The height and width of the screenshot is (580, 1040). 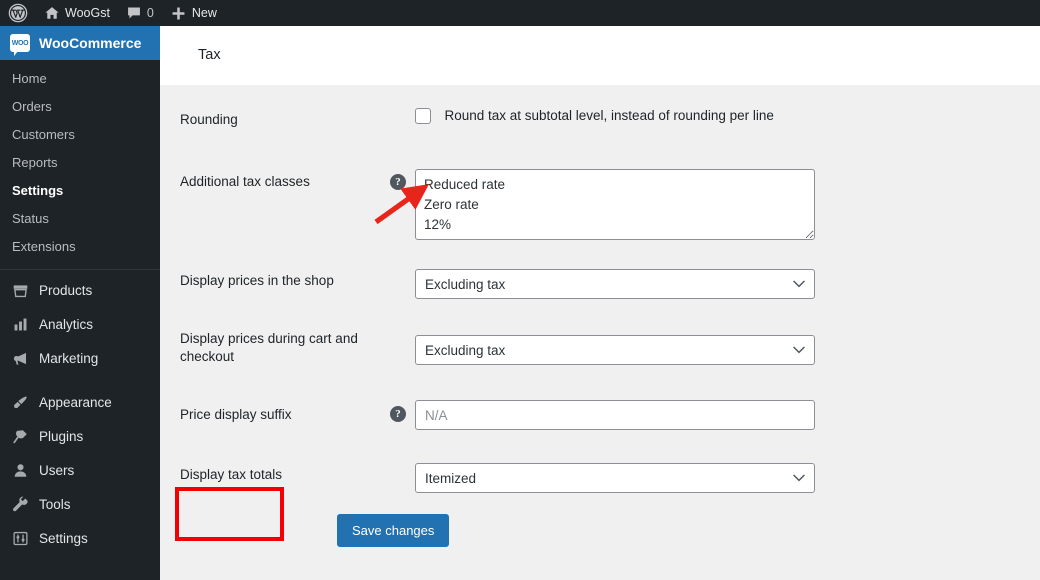 What do you see at coordinates (80, 190) in the screenshot?
I see `sidebar-item-settings: Settings` at bounding box center [80, 190].